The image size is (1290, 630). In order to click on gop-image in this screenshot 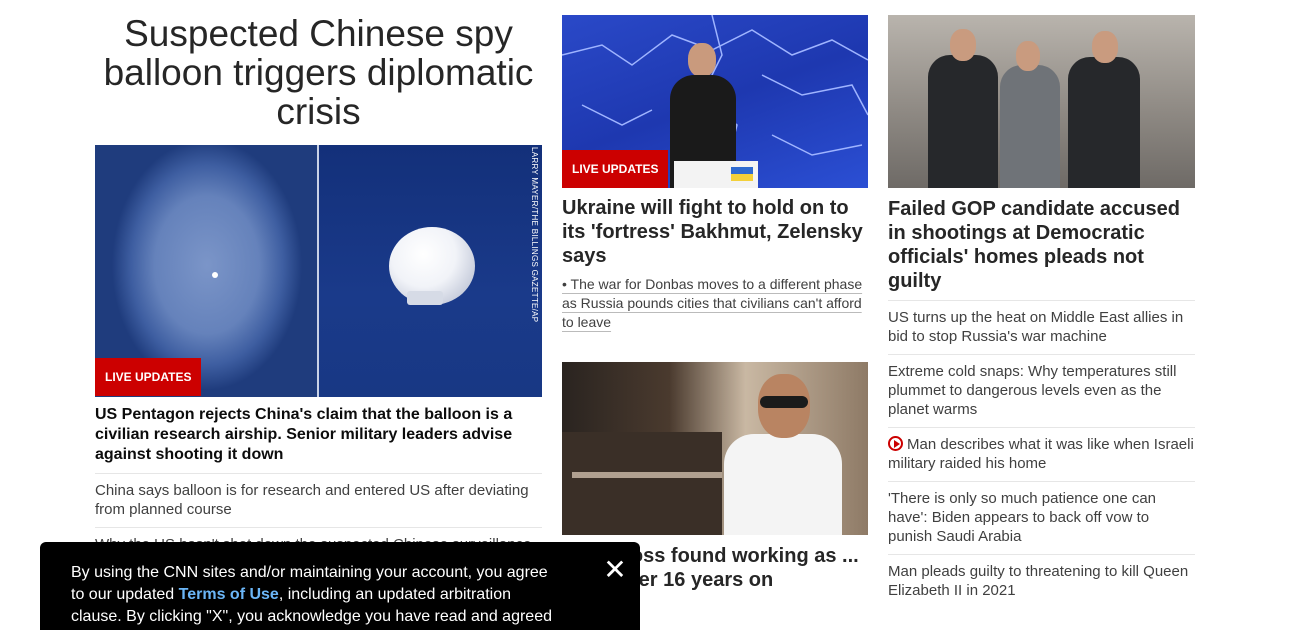, I will do `click(1041, 101)`.